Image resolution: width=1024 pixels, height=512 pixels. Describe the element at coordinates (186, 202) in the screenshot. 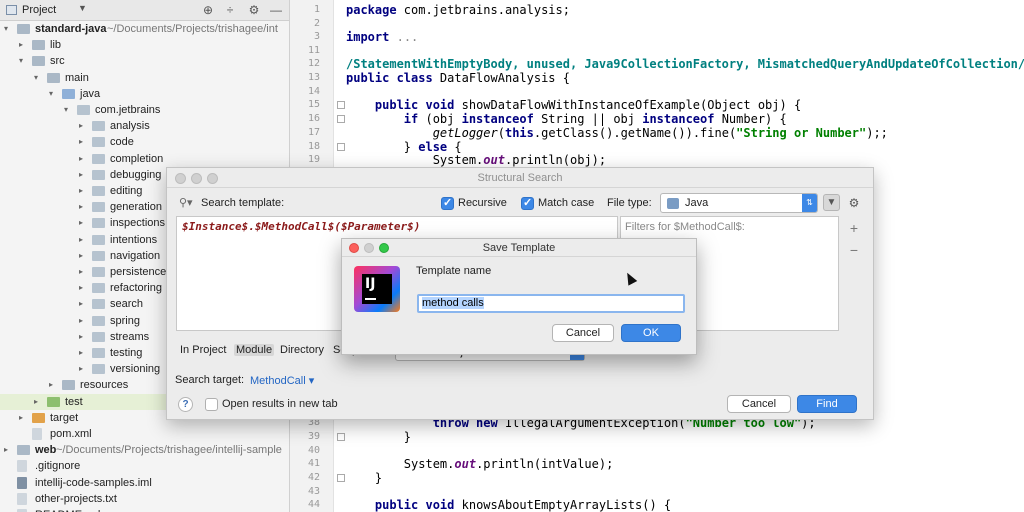

I see `search-history-icon: ⚲▾` at that location.